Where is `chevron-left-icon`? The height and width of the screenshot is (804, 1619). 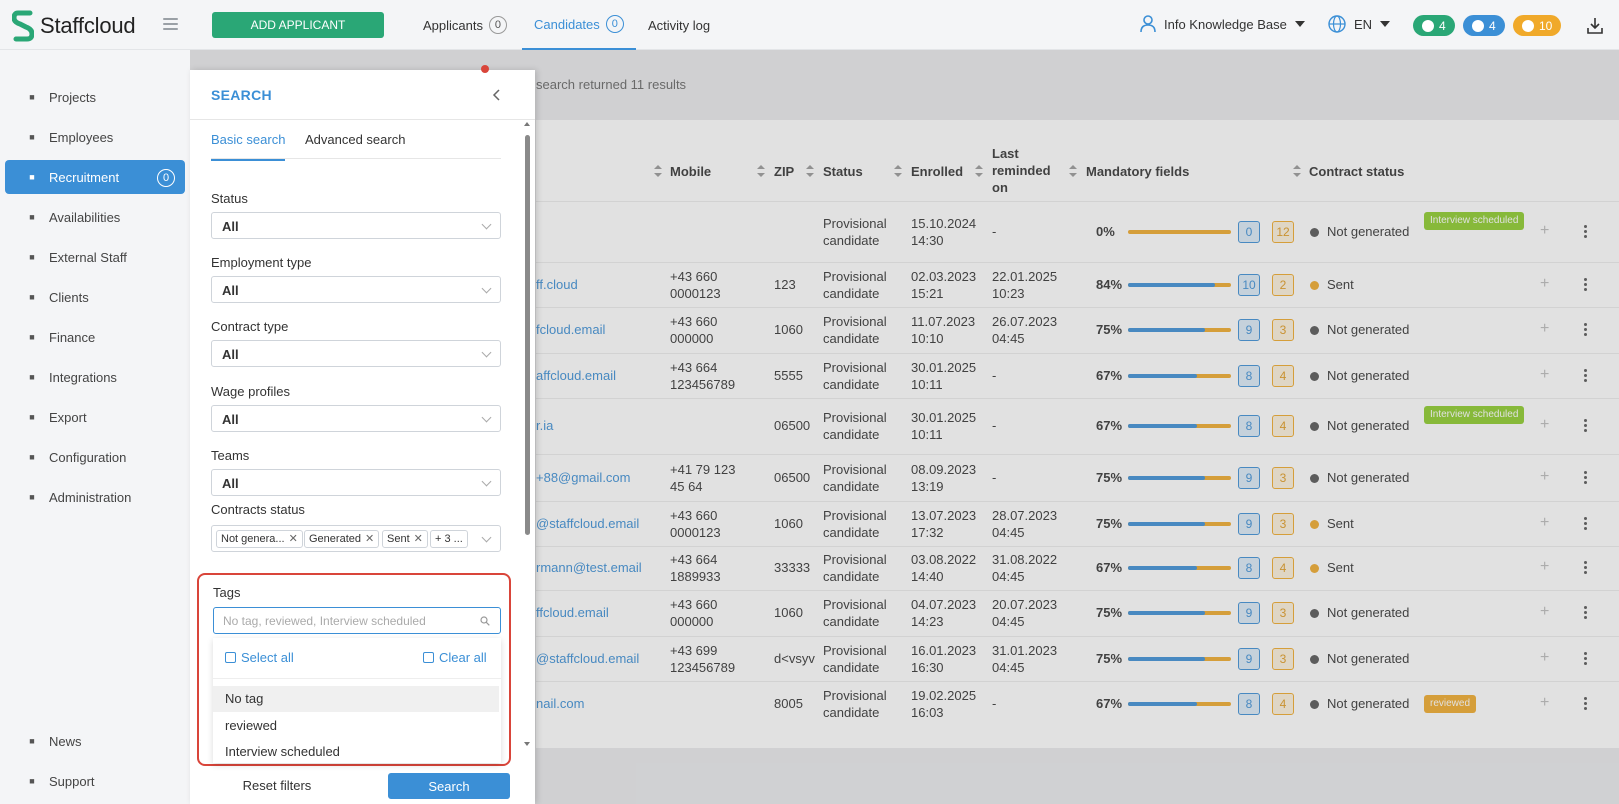 chevron-left-icon is located at coordinates (497, 95).